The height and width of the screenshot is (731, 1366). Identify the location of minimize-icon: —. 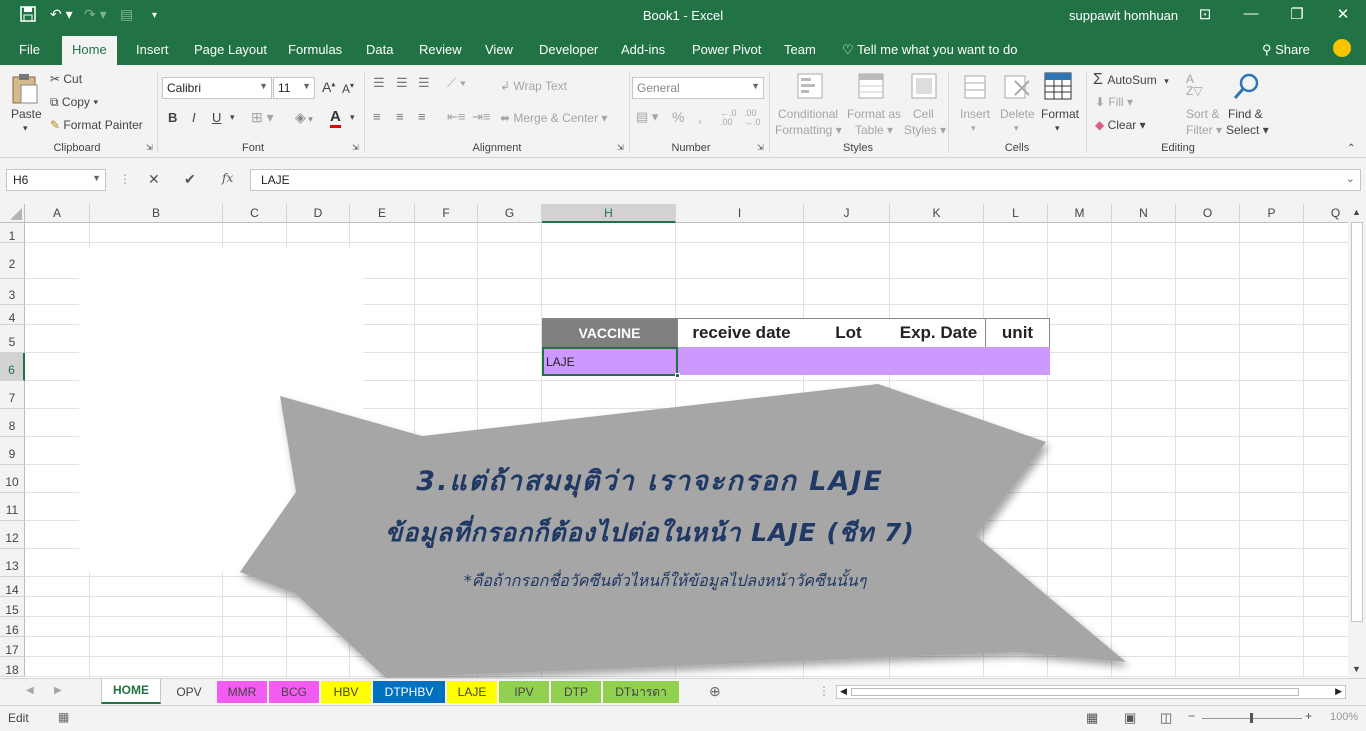
(1251, 13).